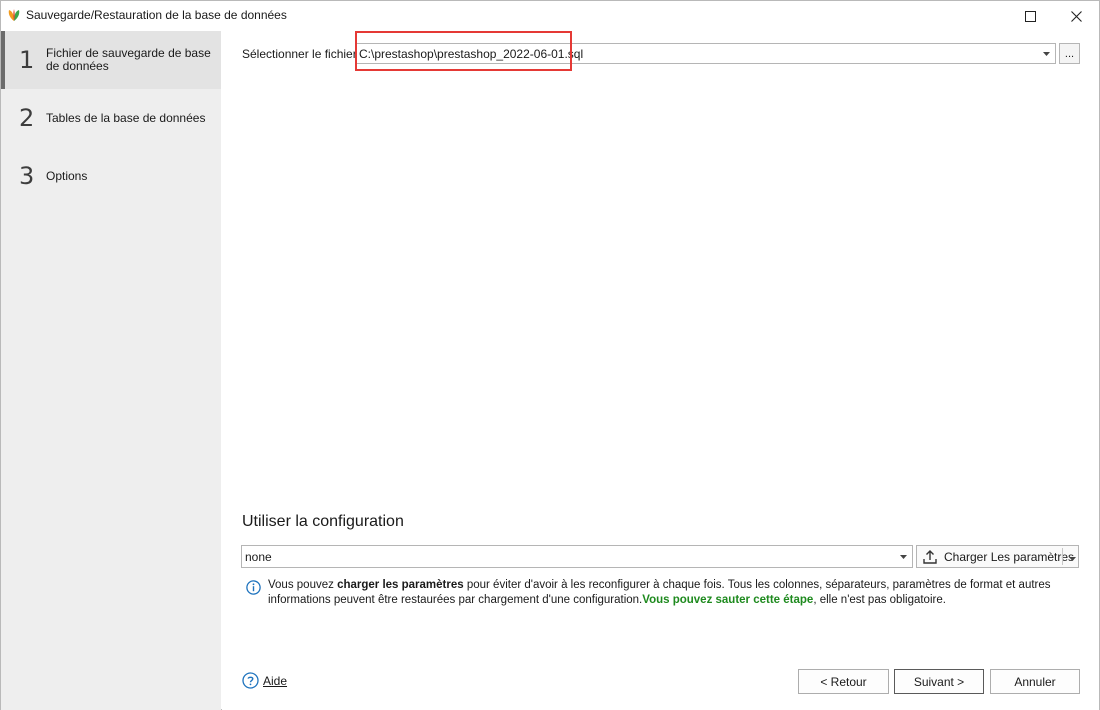 This screenshot has width=1100, height=710. I want to click on app-logo-icon, so click(14, 15).